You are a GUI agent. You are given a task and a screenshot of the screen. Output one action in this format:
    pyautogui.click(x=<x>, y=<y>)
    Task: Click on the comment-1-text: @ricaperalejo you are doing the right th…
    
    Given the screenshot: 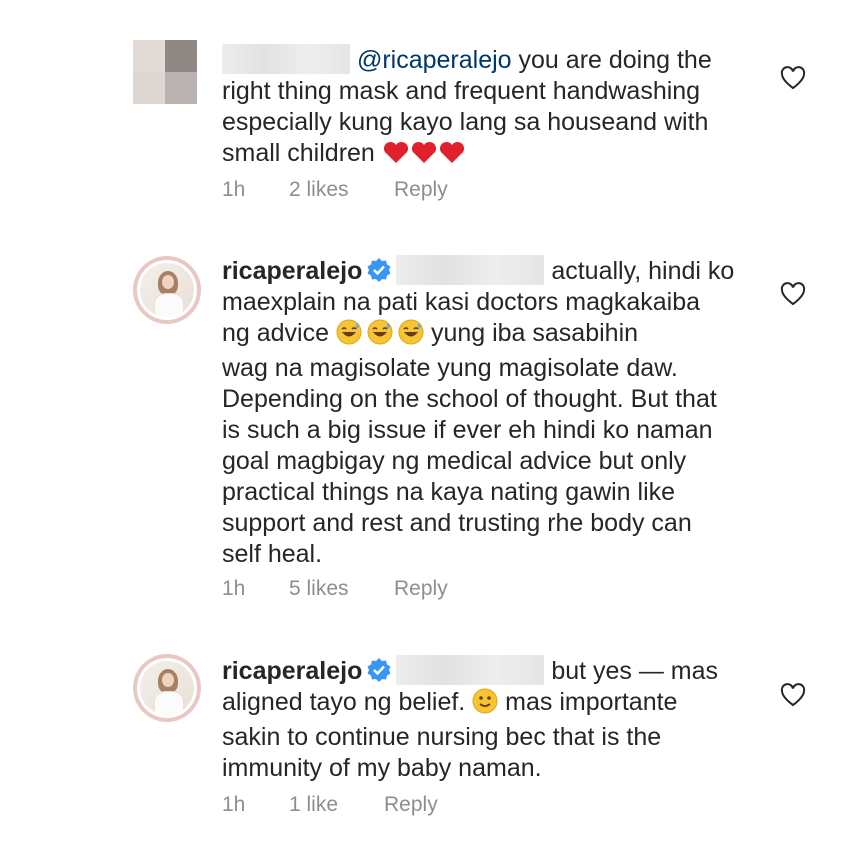 What is the action you would take?
    pyautogui.click(x=492, y=108)
    